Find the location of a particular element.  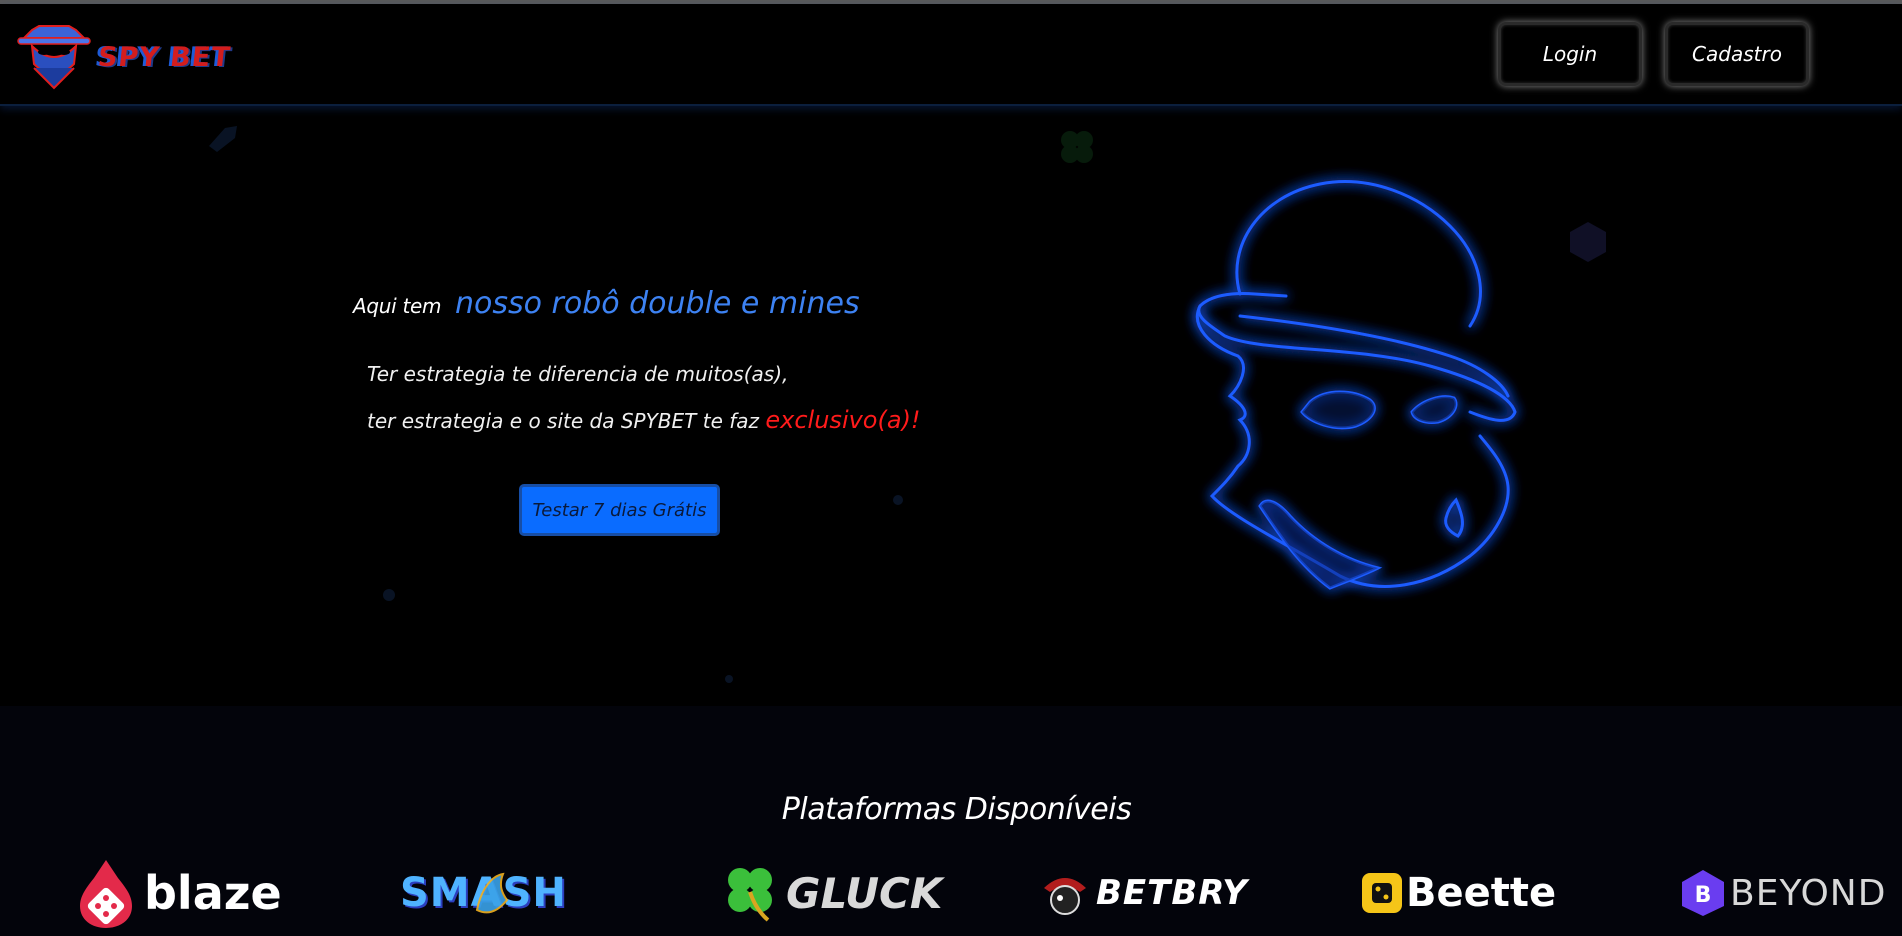

platform-beette: Beette is located at coordinates (1458, 893).